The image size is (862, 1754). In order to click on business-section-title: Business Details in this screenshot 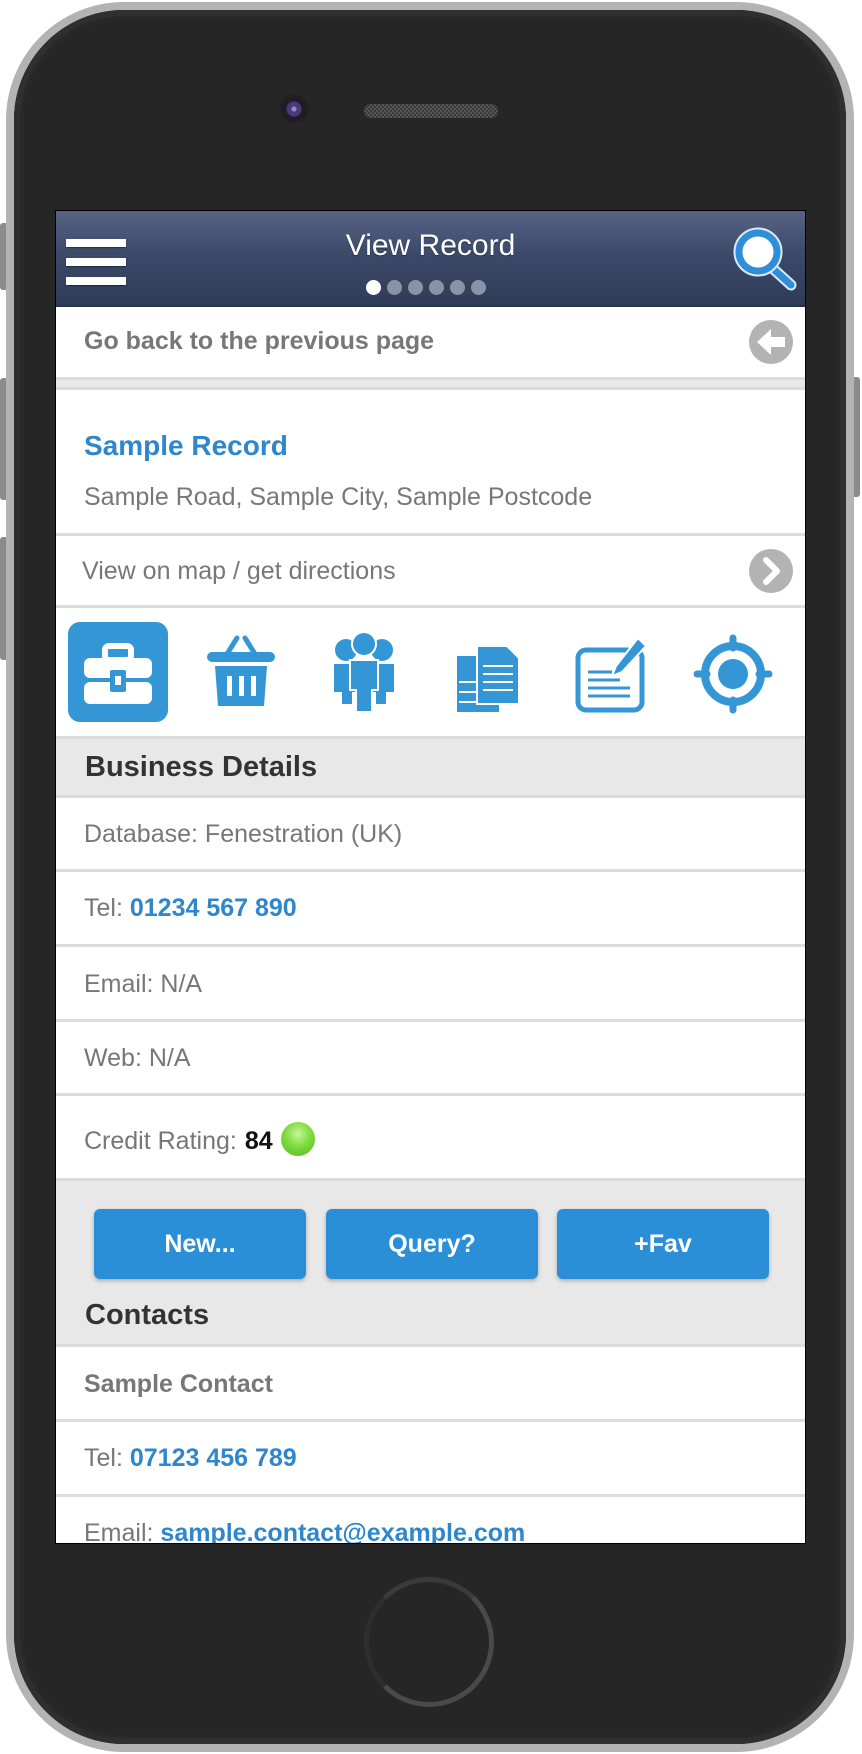, I will do `click(201, 767)`.